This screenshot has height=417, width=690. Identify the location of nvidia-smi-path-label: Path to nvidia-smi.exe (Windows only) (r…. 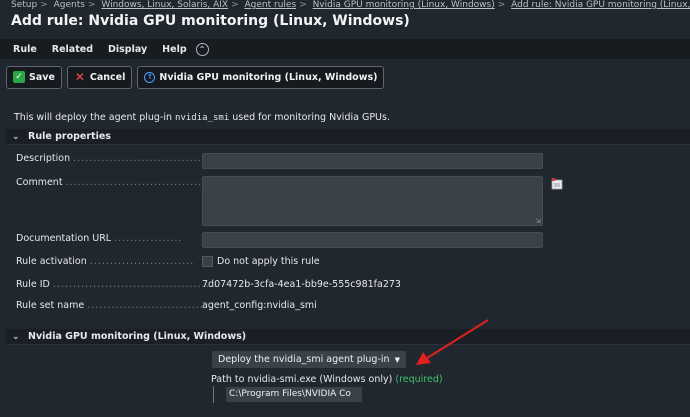
(327, 379).